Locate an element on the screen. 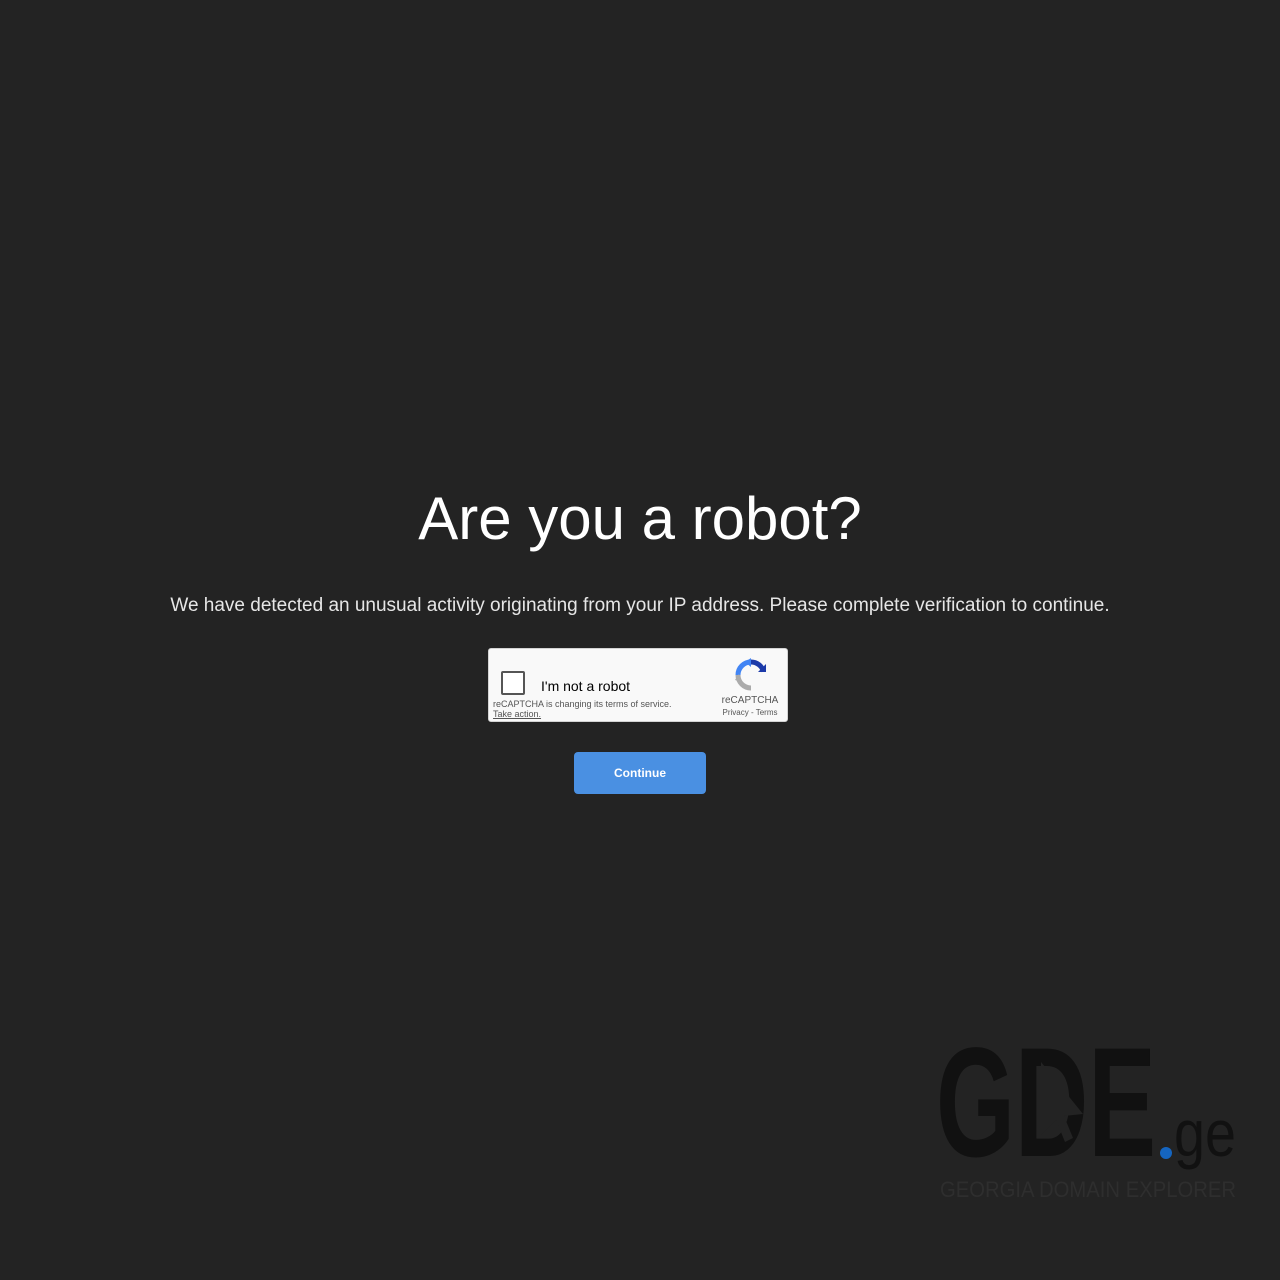 This screenshot has width=1280, height=1280. recaptcha-logo-icon is located at coordinates (751, 675).